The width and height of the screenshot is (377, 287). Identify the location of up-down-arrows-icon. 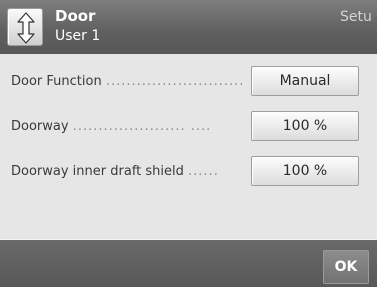
(26, 28).